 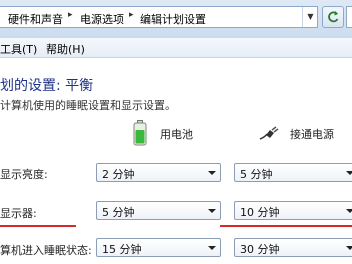 I want to click on breadcrumb-hardware-sound: 硬件和声音, so click(x=35, y=19).